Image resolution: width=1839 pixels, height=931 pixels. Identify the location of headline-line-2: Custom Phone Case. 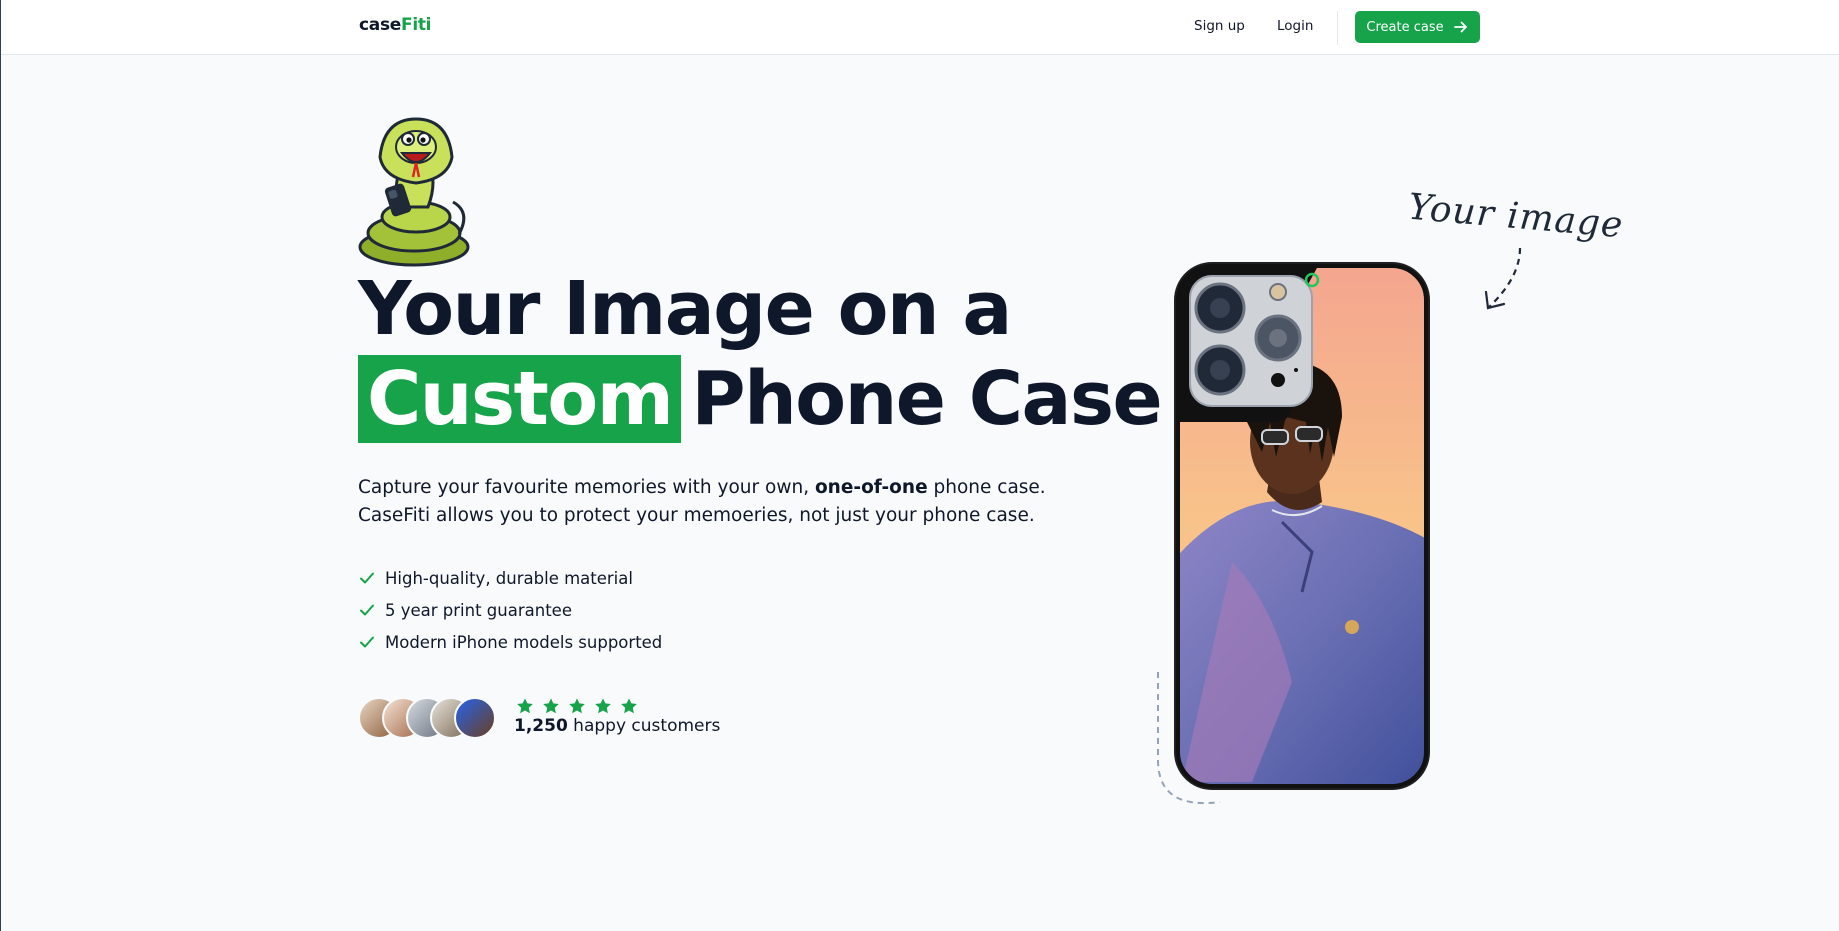
(760, 399).